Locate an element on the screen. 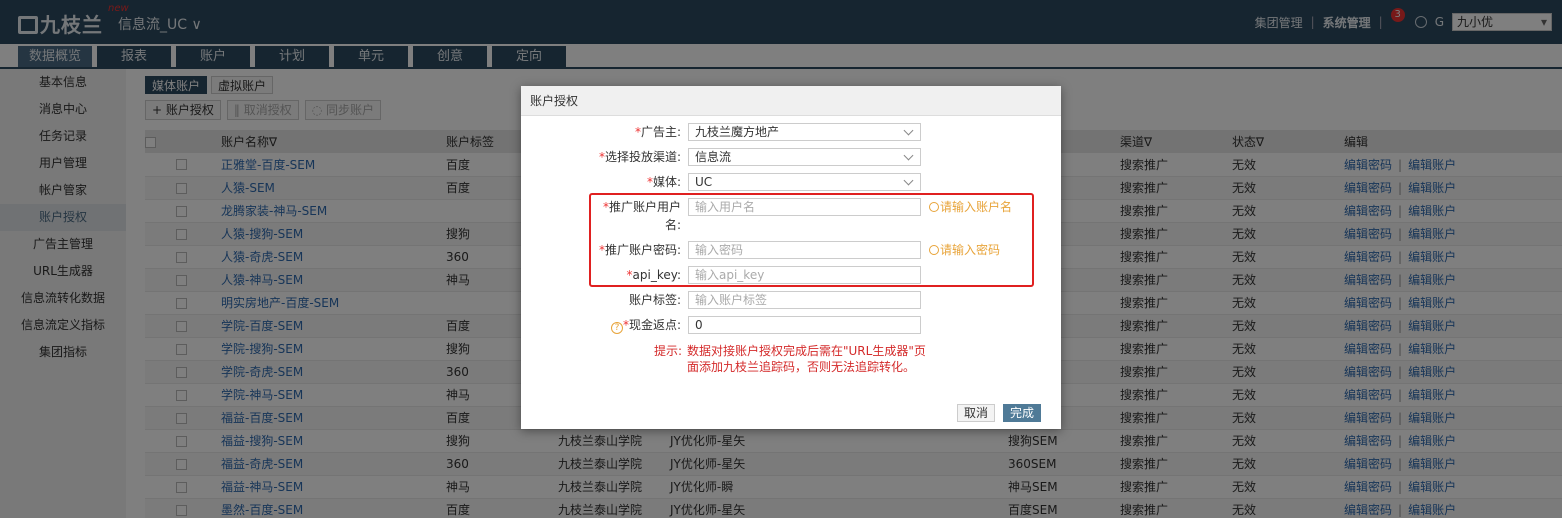 This screenshot has width=1562, height=518. apikey-label: *api_key: is located at coordinates (653, 275).